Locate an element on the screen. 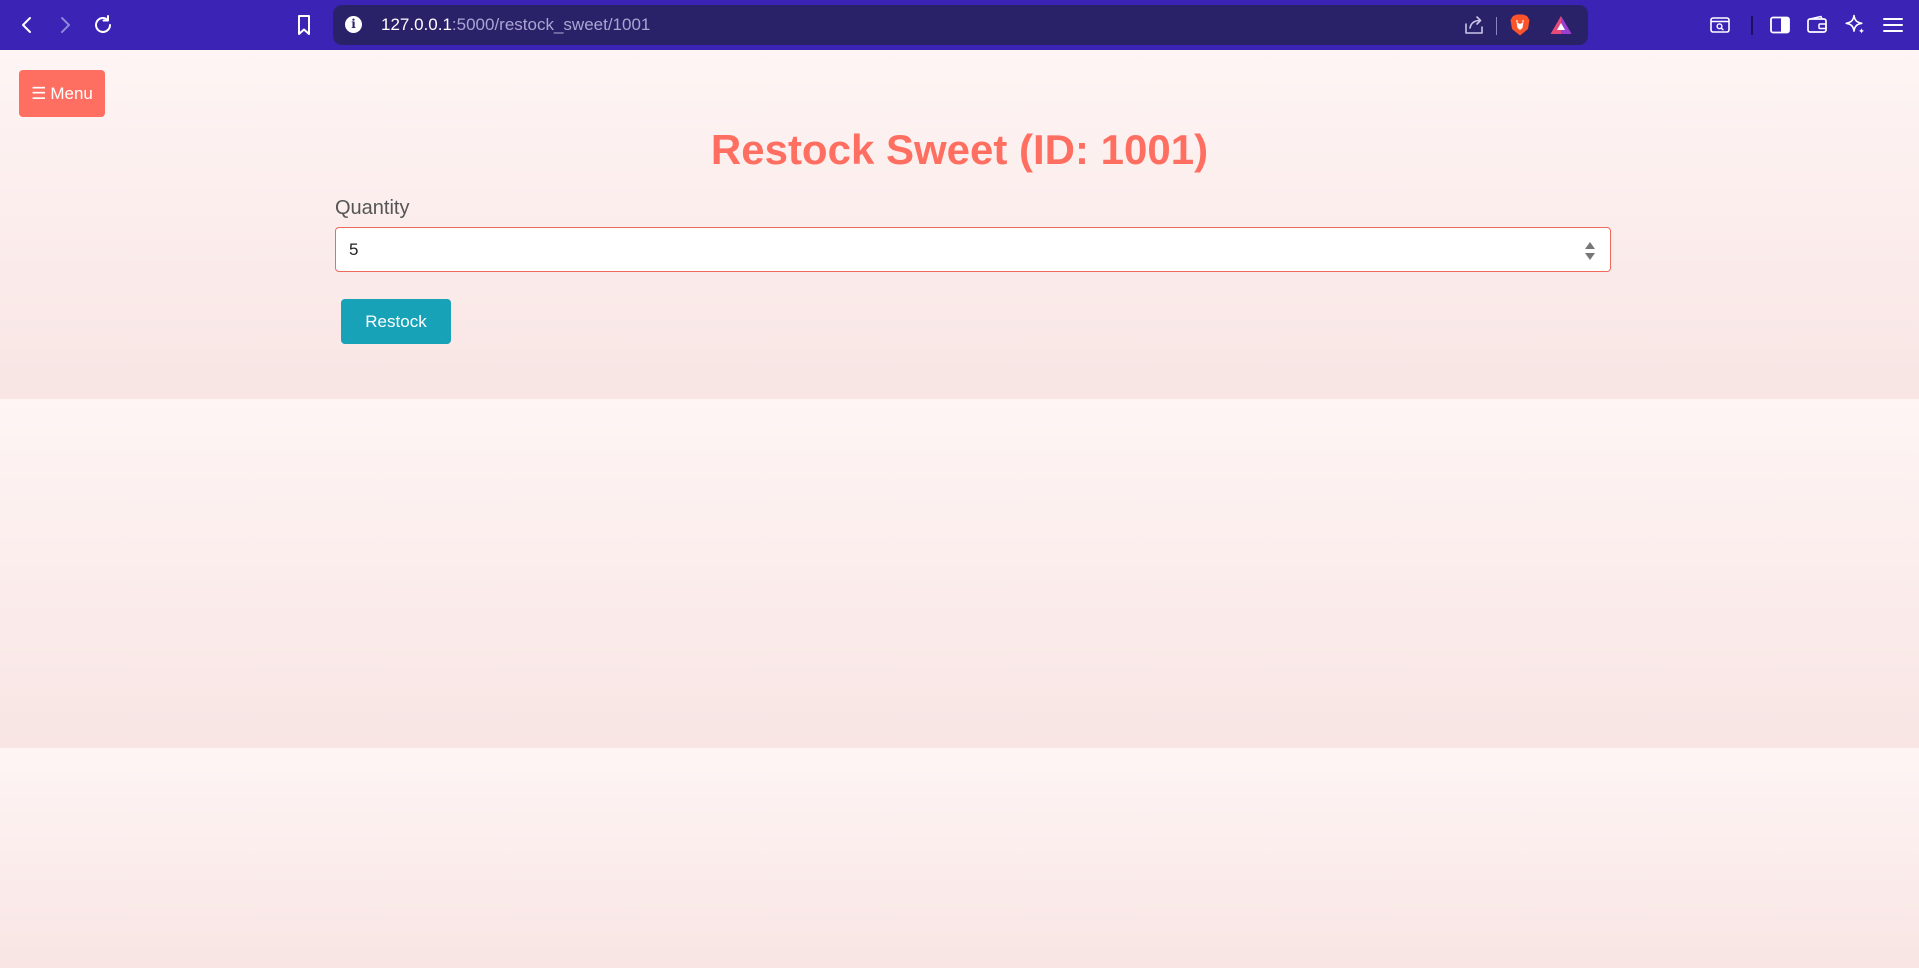  tab-search-icon is located at coordinates (1720, 25).